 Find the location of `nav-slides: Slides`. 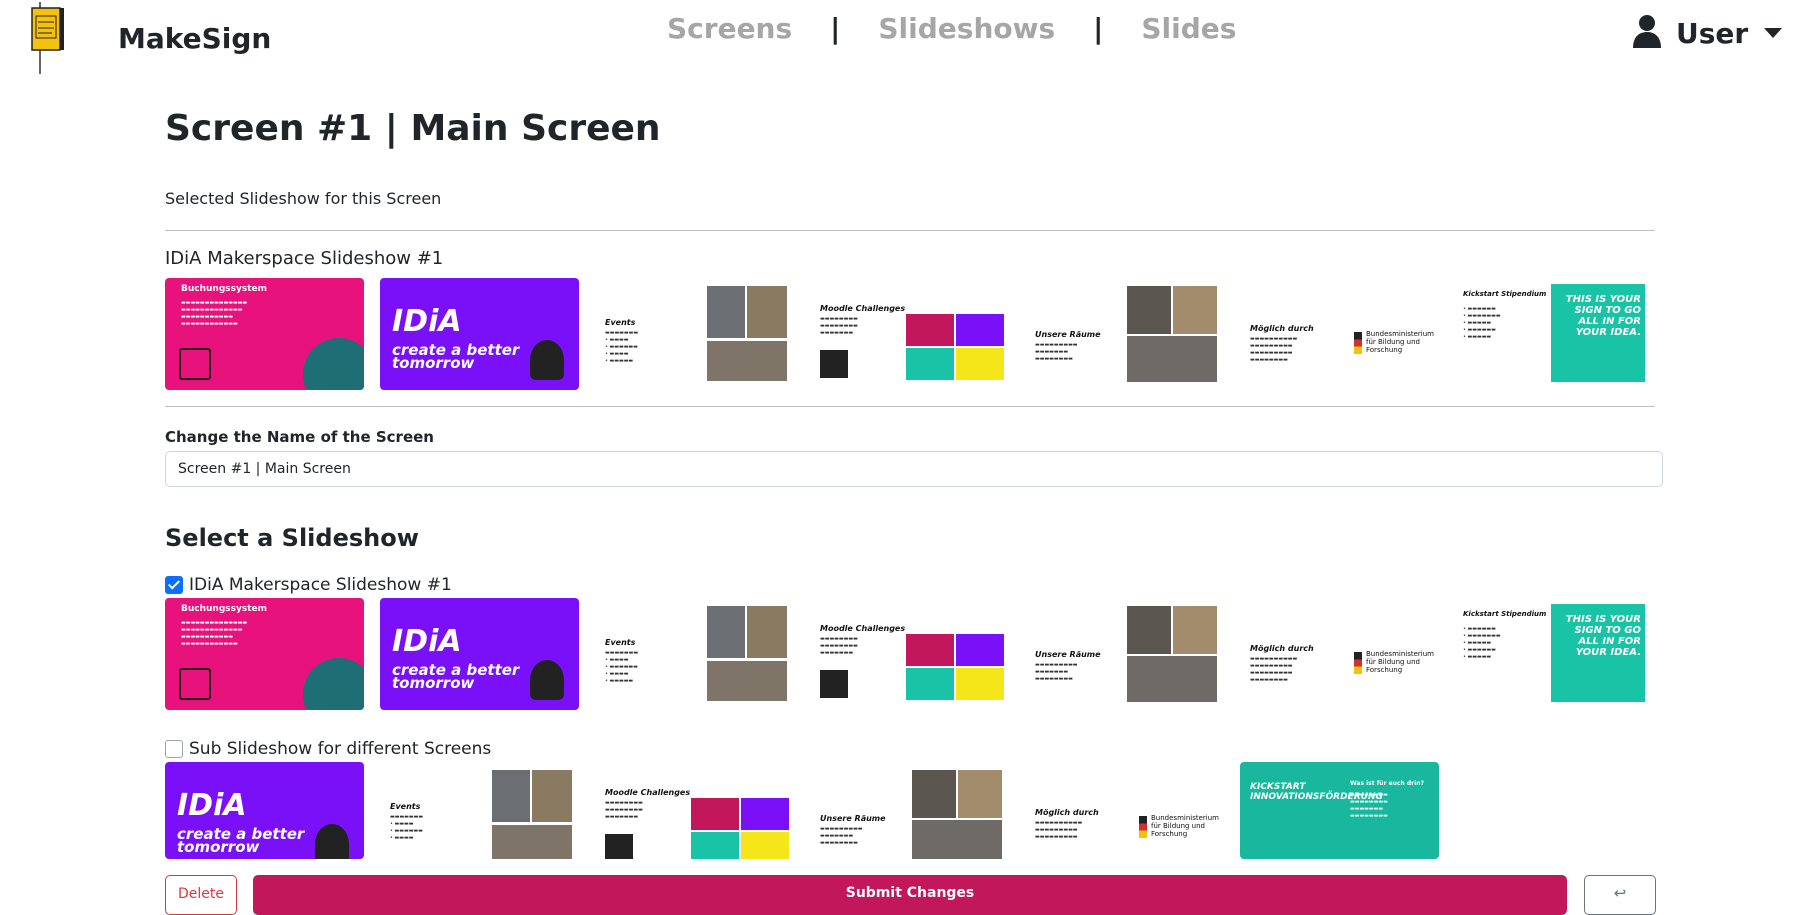

nav-slides: Slides is located at coordinates (1188, 28).